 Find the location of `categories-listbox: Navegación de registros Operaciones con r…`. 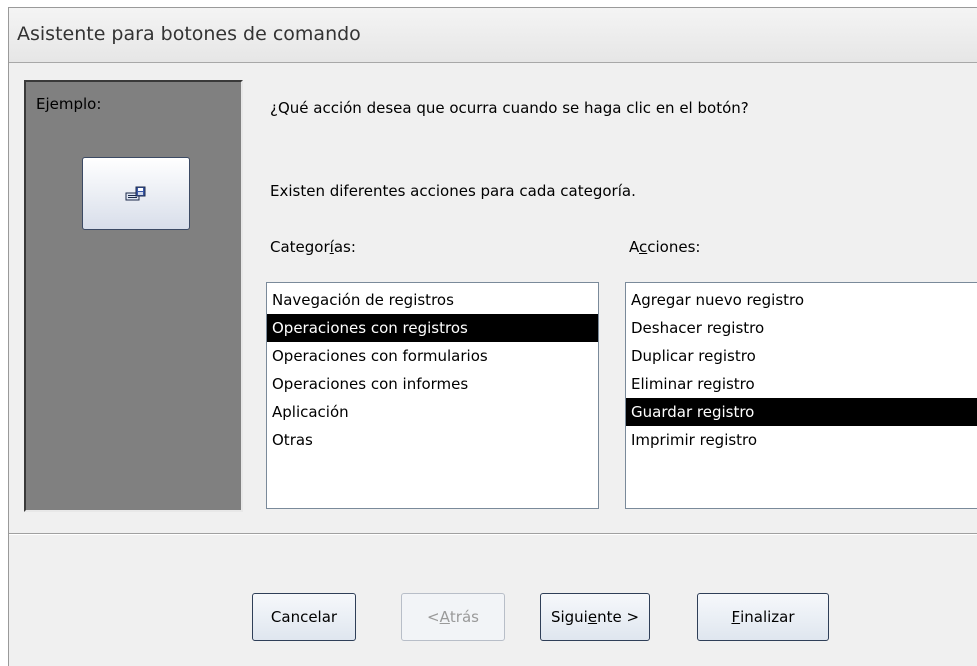

categories-listbox: Navegación de registros Operaciones con r… is located at coordinates (432, 395).